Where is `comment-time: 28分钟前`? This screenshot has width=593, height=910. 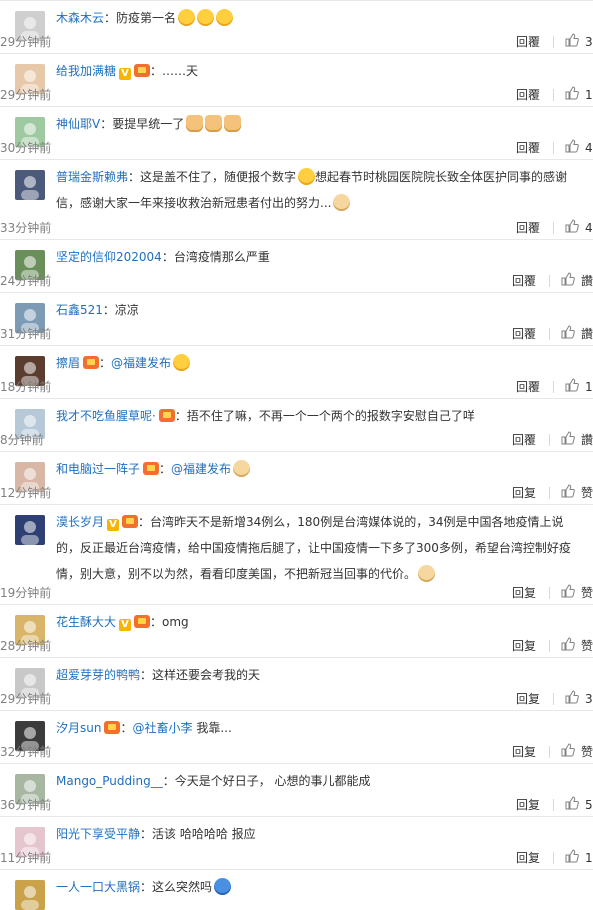
comment-time: 28分钟前 is located at coordinates (26, 646).